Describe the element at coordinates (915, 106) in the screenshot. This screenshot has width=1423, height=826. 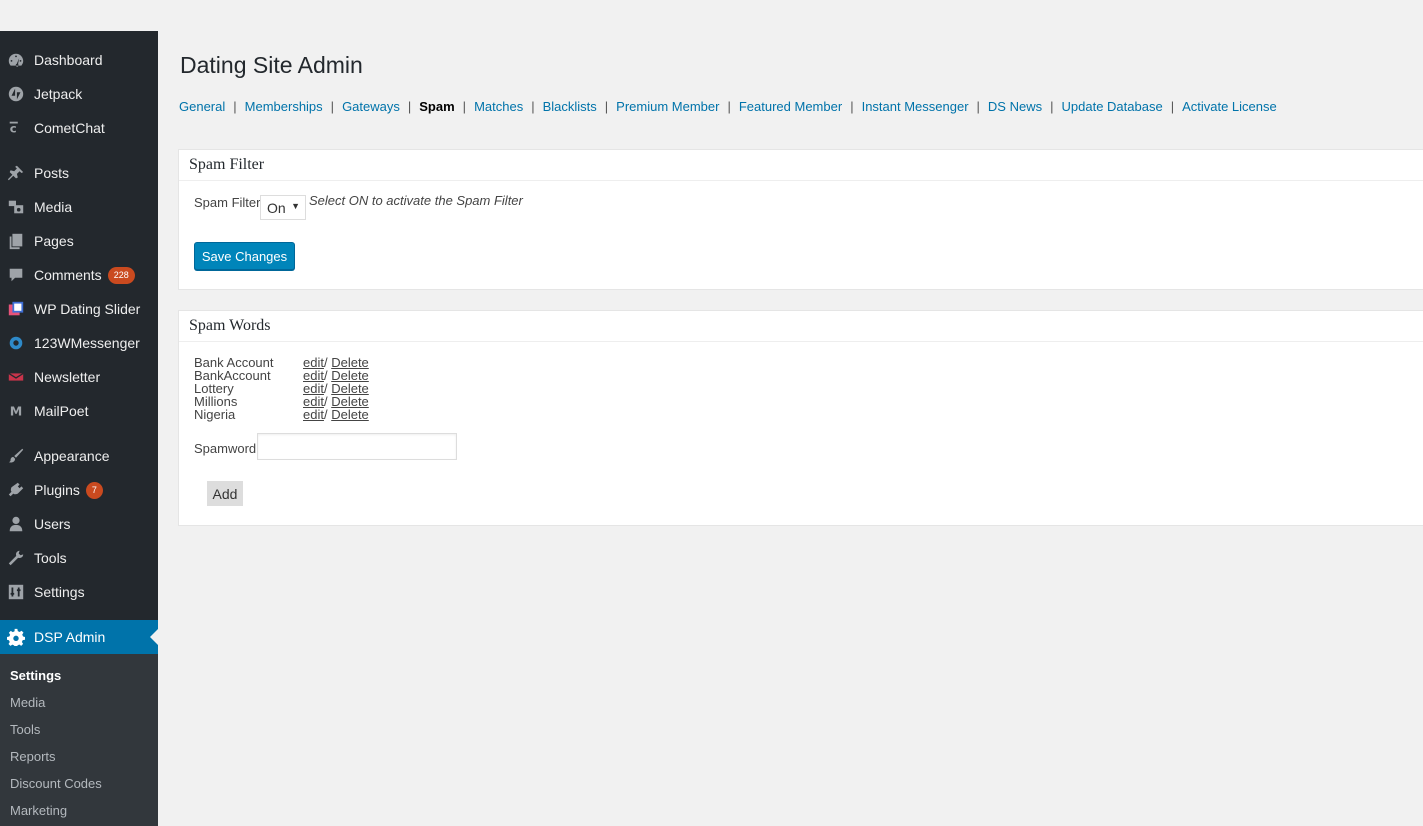
I see `tab-instant-messenger: Instant Messenger` at that location.